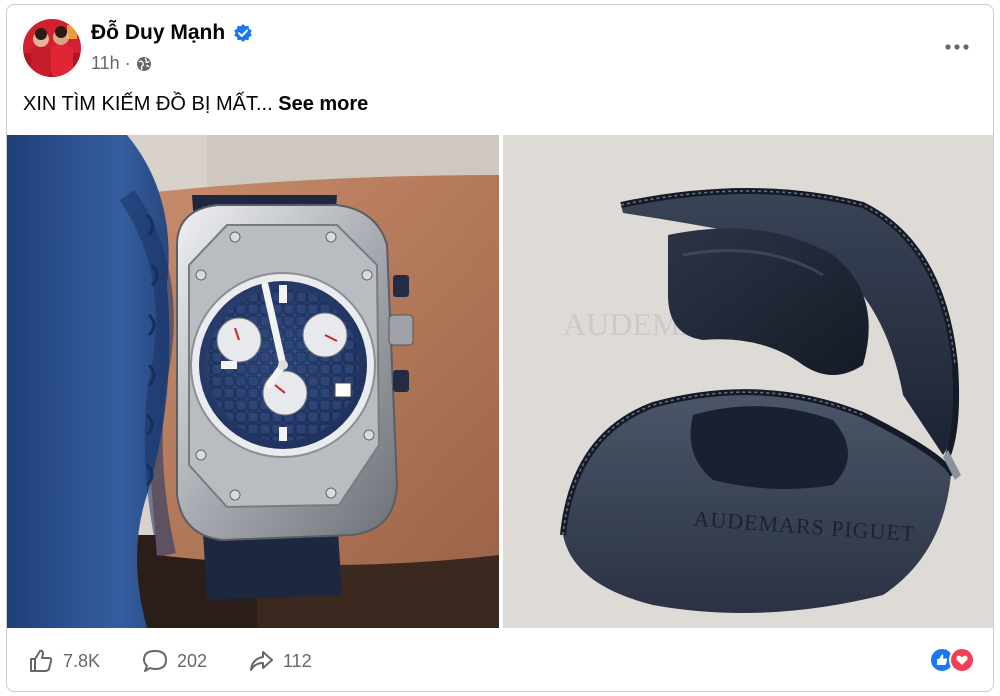 The width and height of the screenshot is (1000, 696). I want to click on thumbs-up-icon, so click(41, 660).